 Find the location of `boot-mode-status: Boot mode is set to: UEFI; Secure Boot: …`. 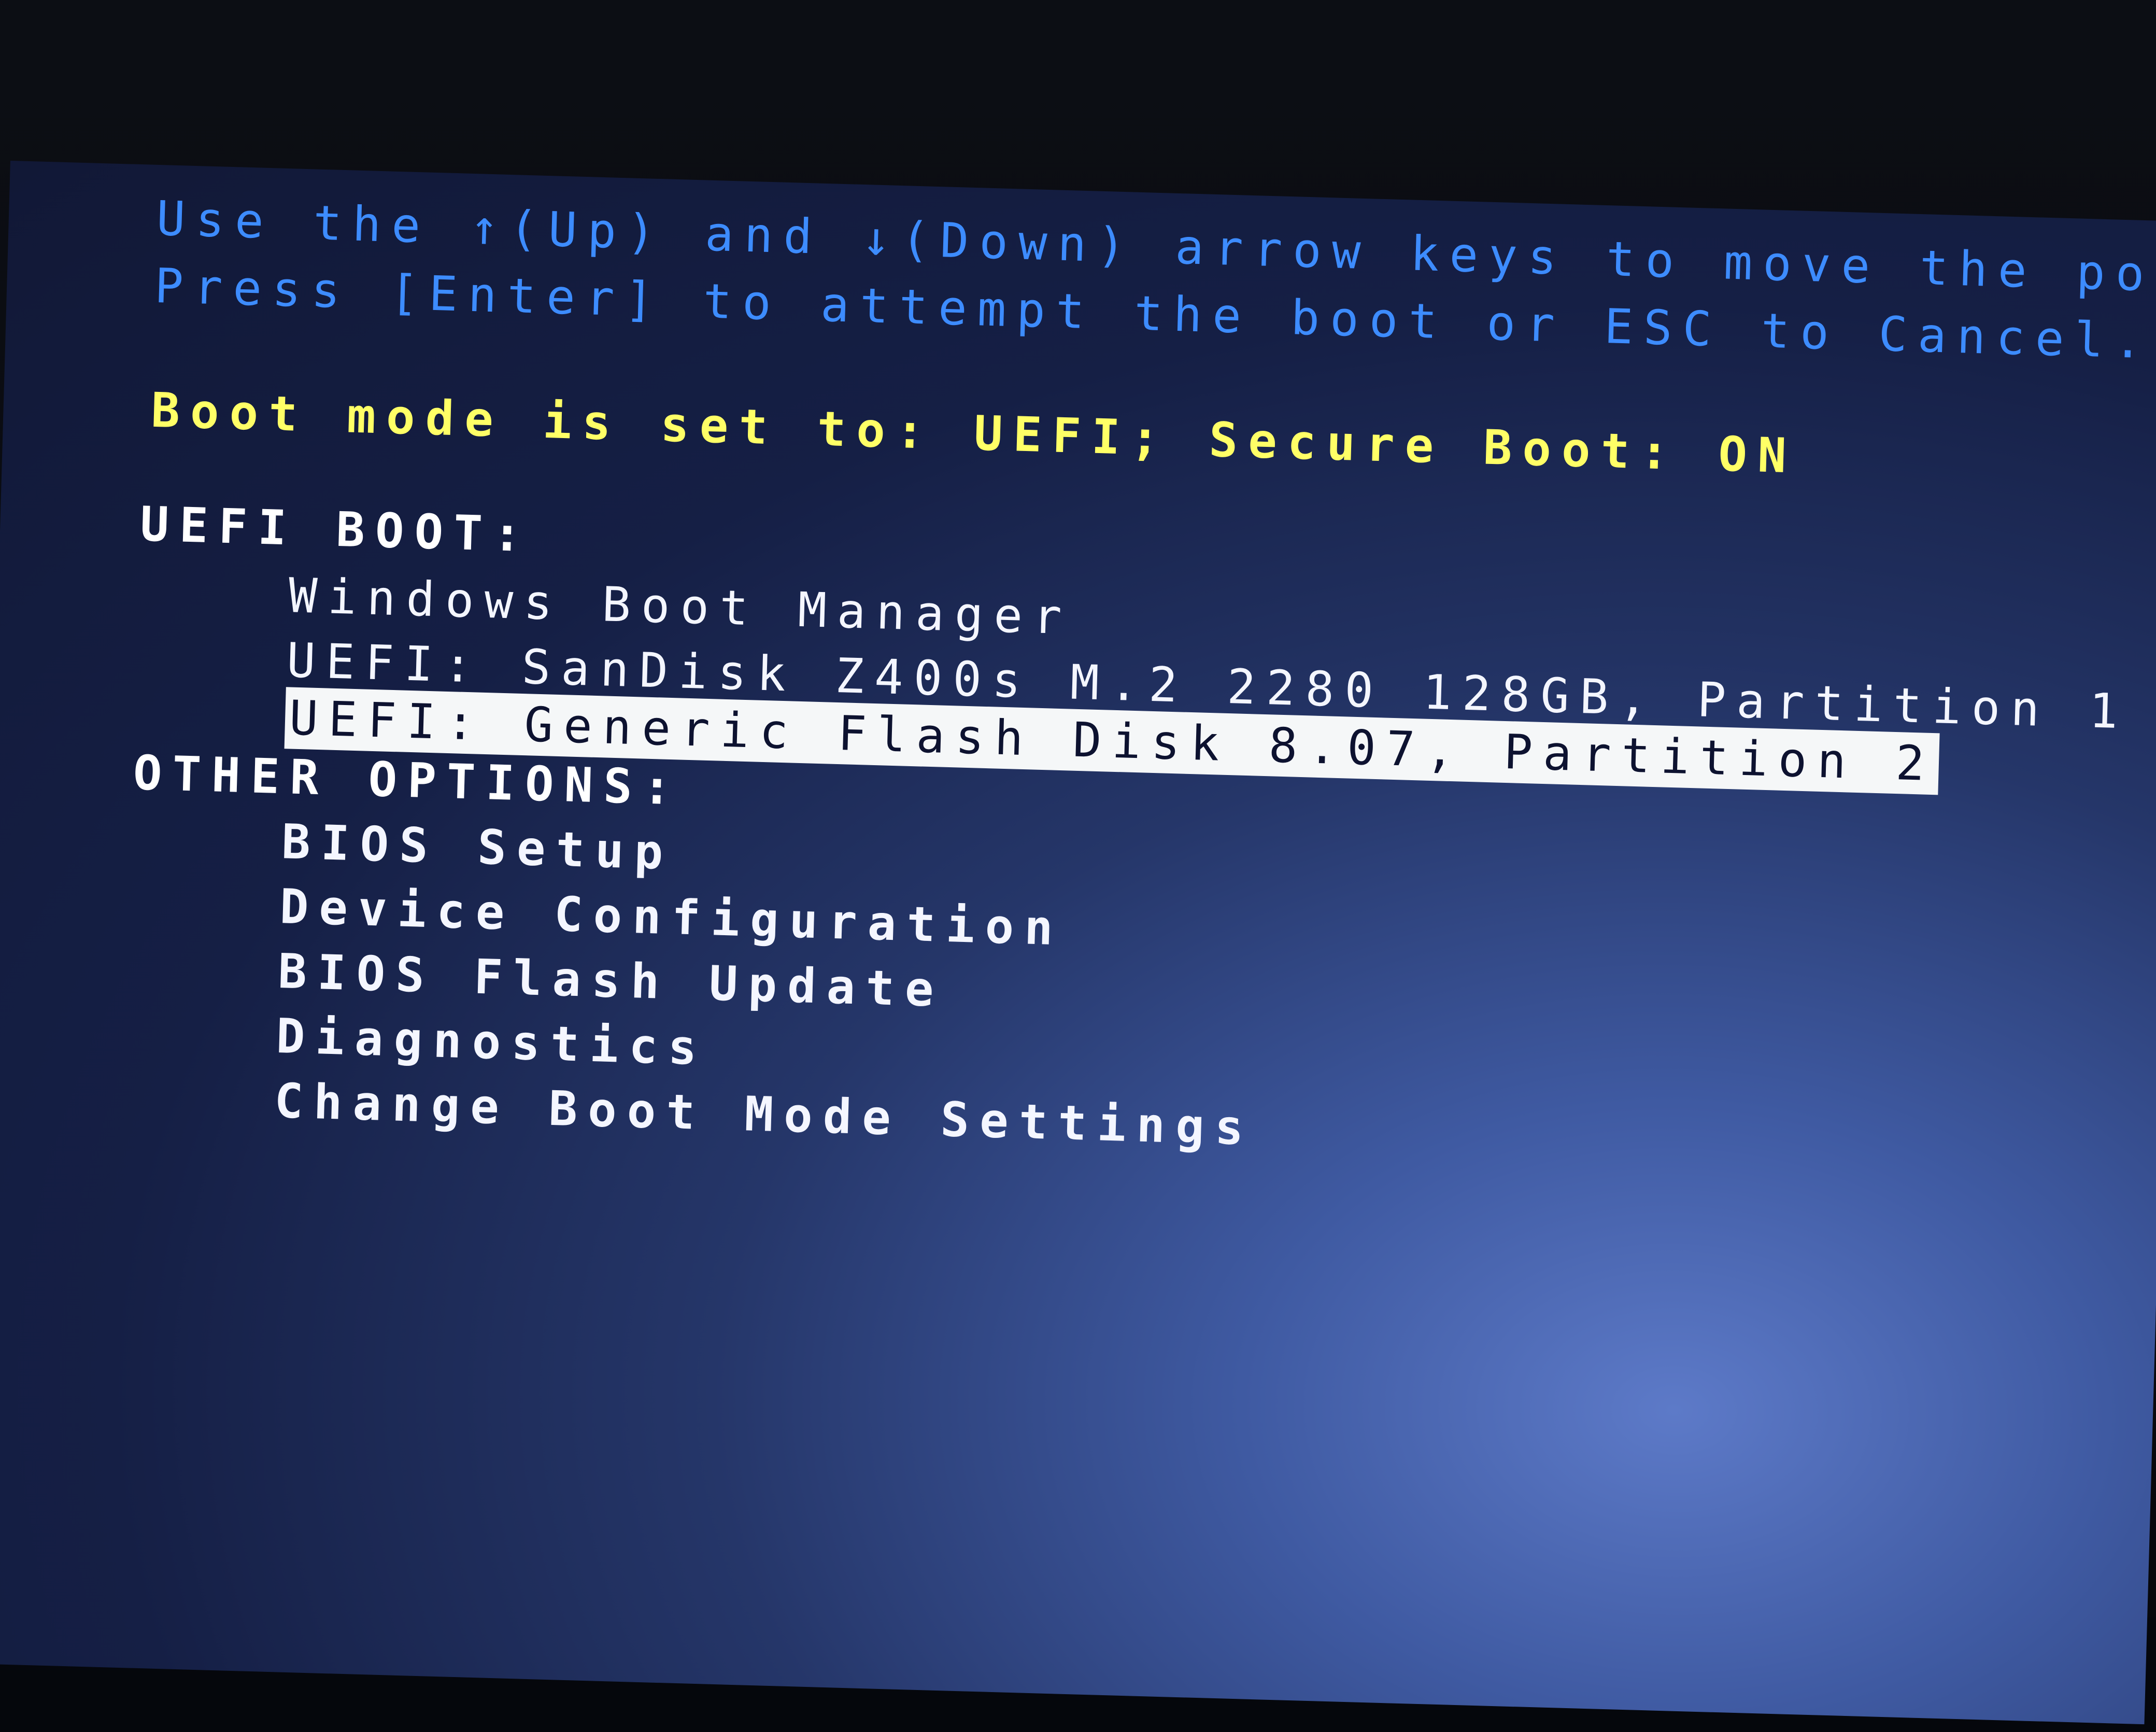

boot-mode-status: Boot mode is set to: UEFI; Secure Boot: … is located at coordinates (974, 433).